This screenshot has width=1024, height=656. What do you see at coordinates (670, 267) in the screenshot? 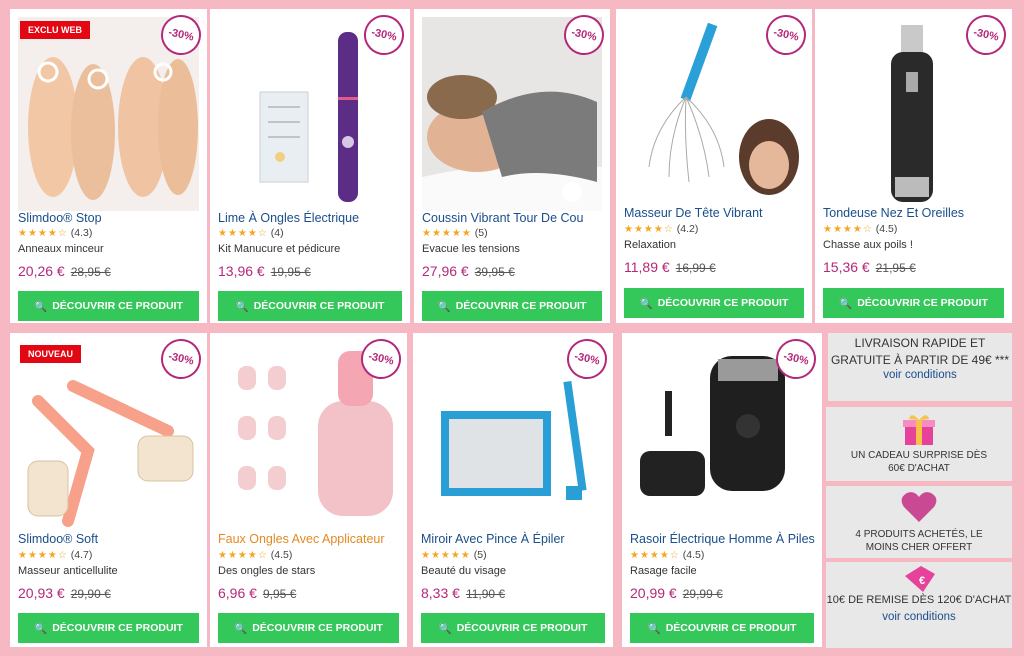
I see `product-price: 11,89 € 16,99 €` at bounding box center [670, 267].